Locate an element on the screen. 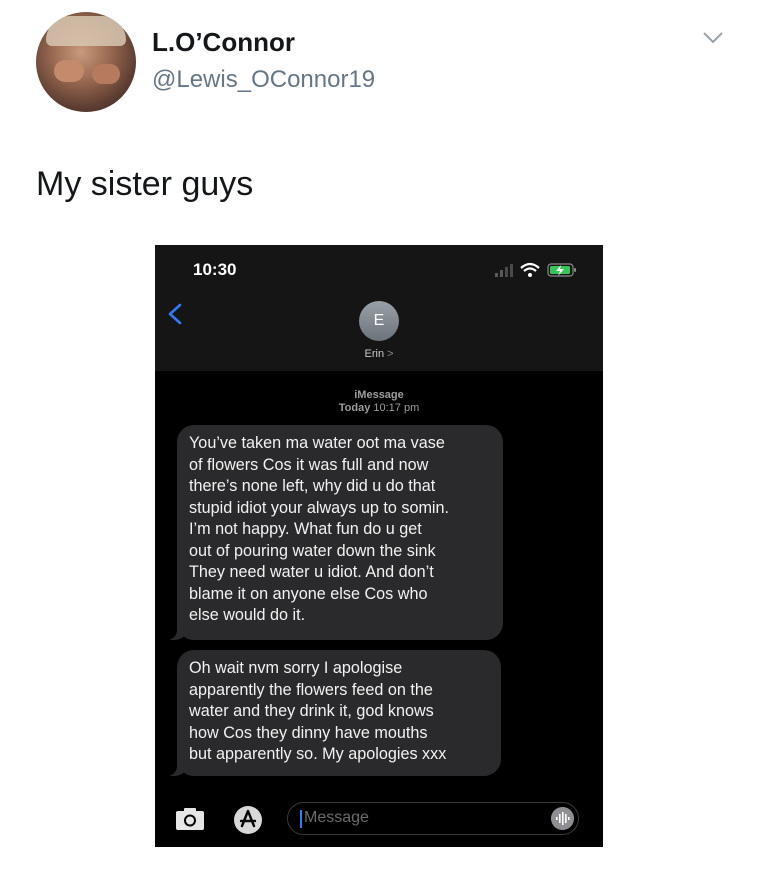 The width and height of the screenshot is (758, 879). wifi-icon is located at coordinates (530, 269).